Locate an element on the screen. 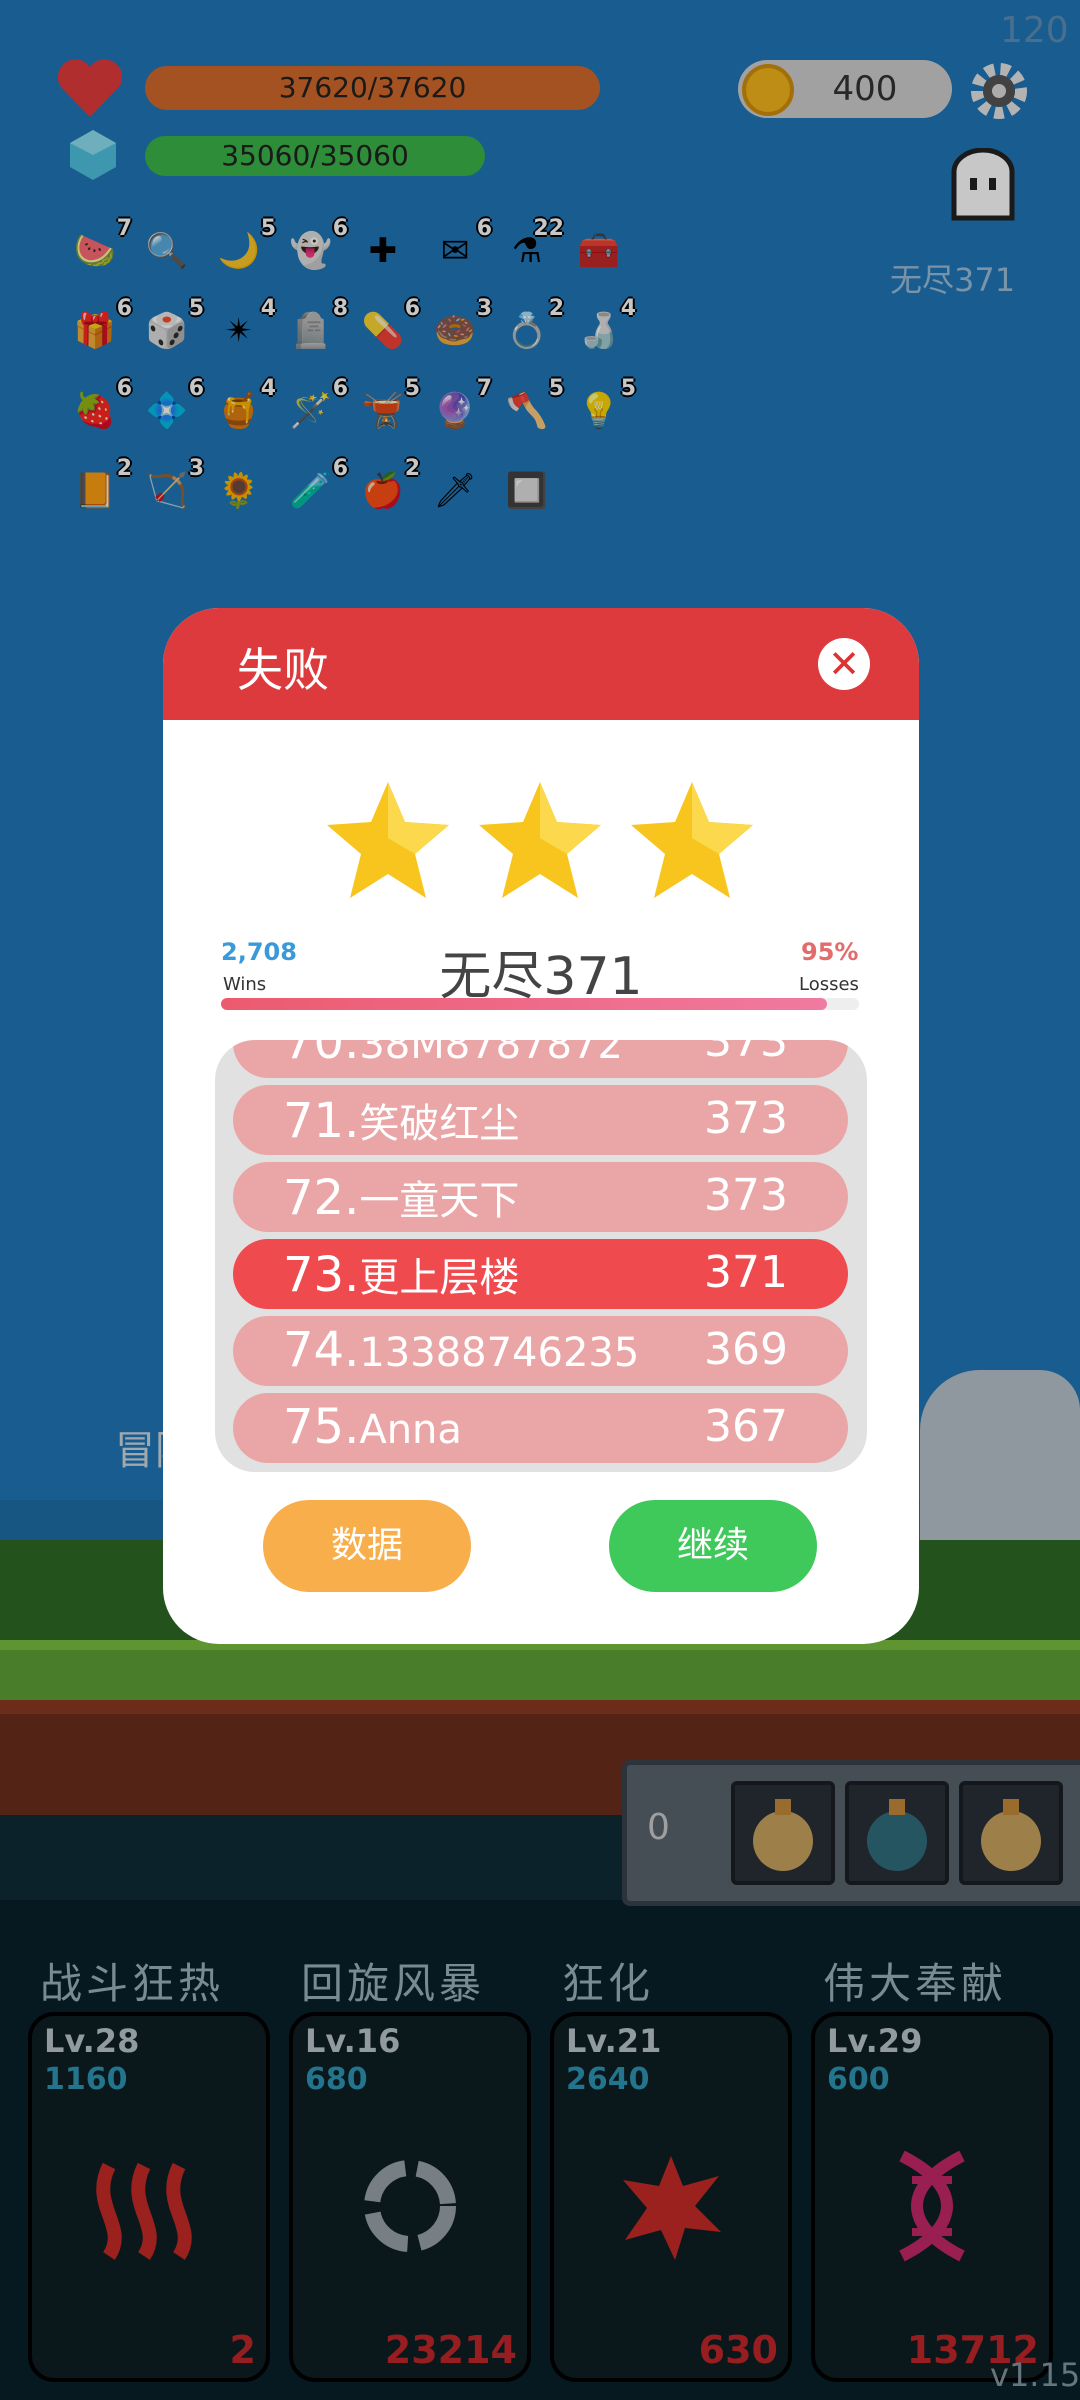 Image resolution: width=1080 pixels, height=2400 pixels. ranking-name: 72.一童天下 is located at coordinates (401, 1197).